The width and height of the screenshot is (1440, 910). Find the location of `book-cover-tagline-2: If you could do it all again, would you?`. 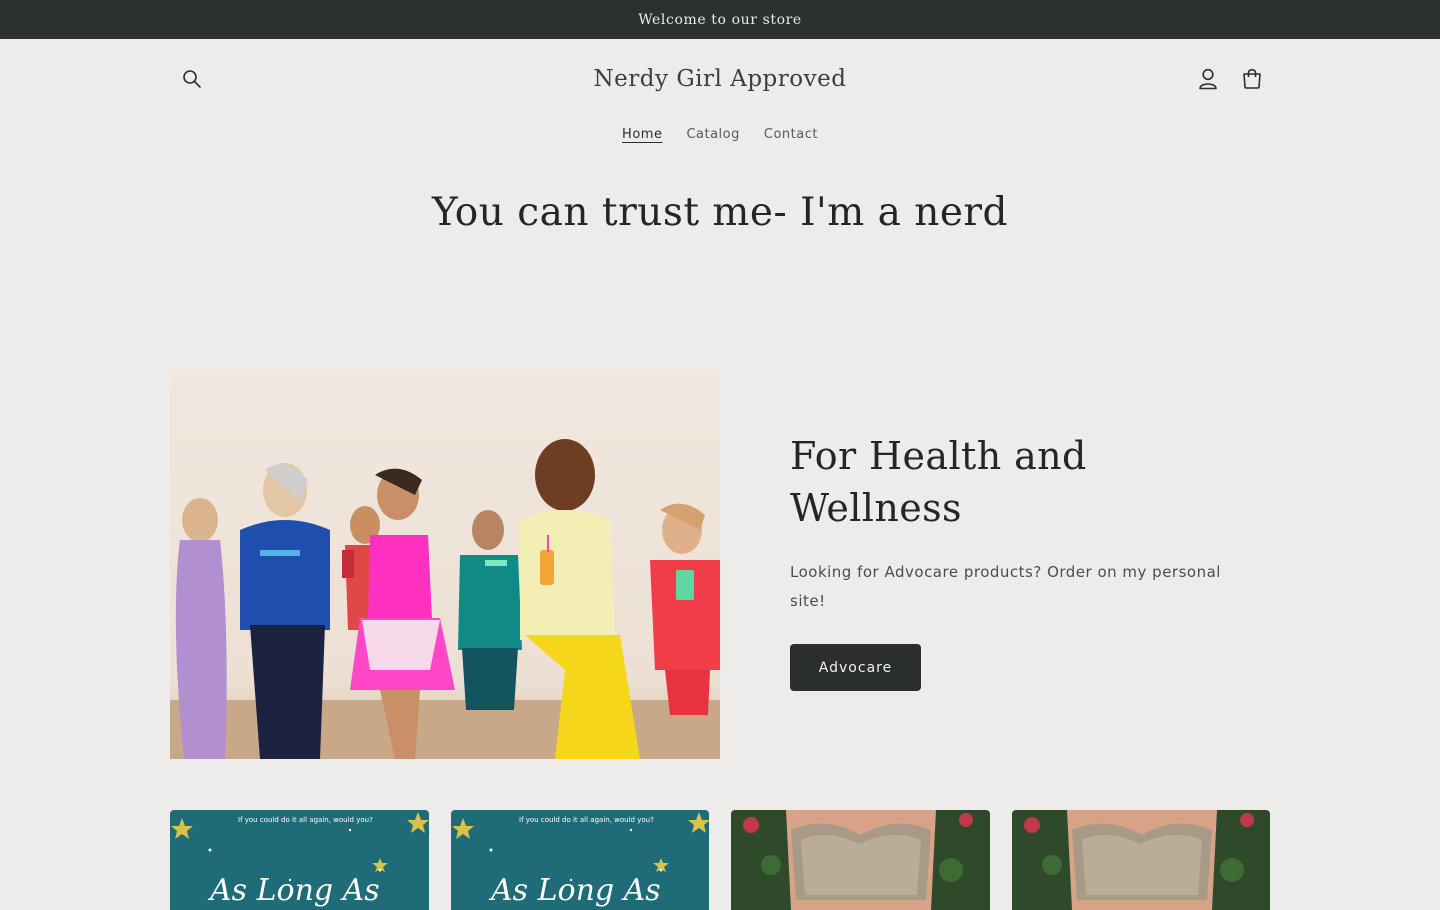

book-cover-tagline-2: If you could do it all again, would you? is located at coordinates (586, 820).